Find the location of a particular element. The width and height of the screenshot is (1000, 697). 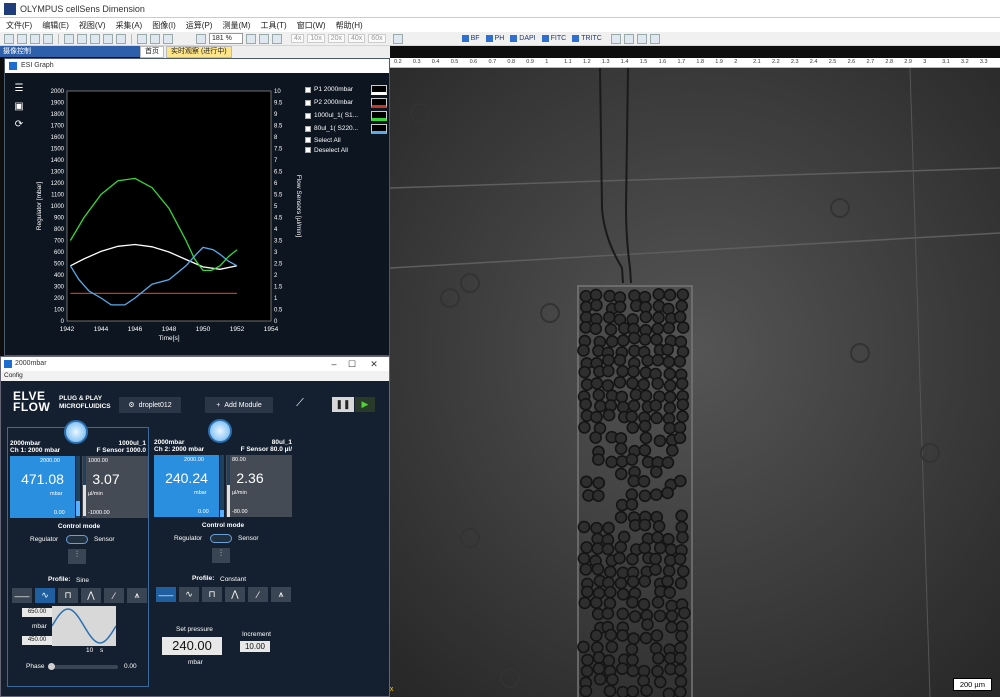

filter-button: PH is located at coordinates (494, 38).